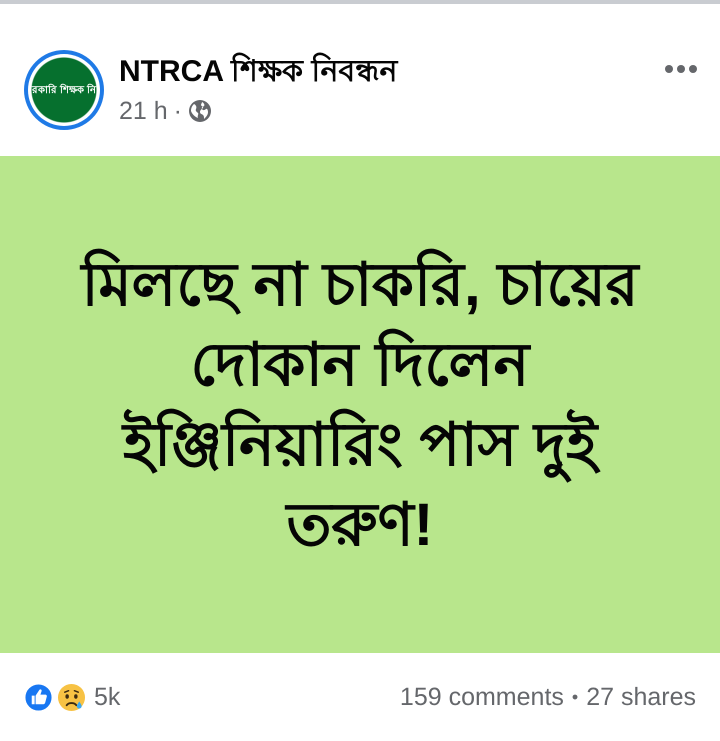 The height and width of the screenshot is (741, 720). I want to click on post-time: 21 h, so click(143, 111).